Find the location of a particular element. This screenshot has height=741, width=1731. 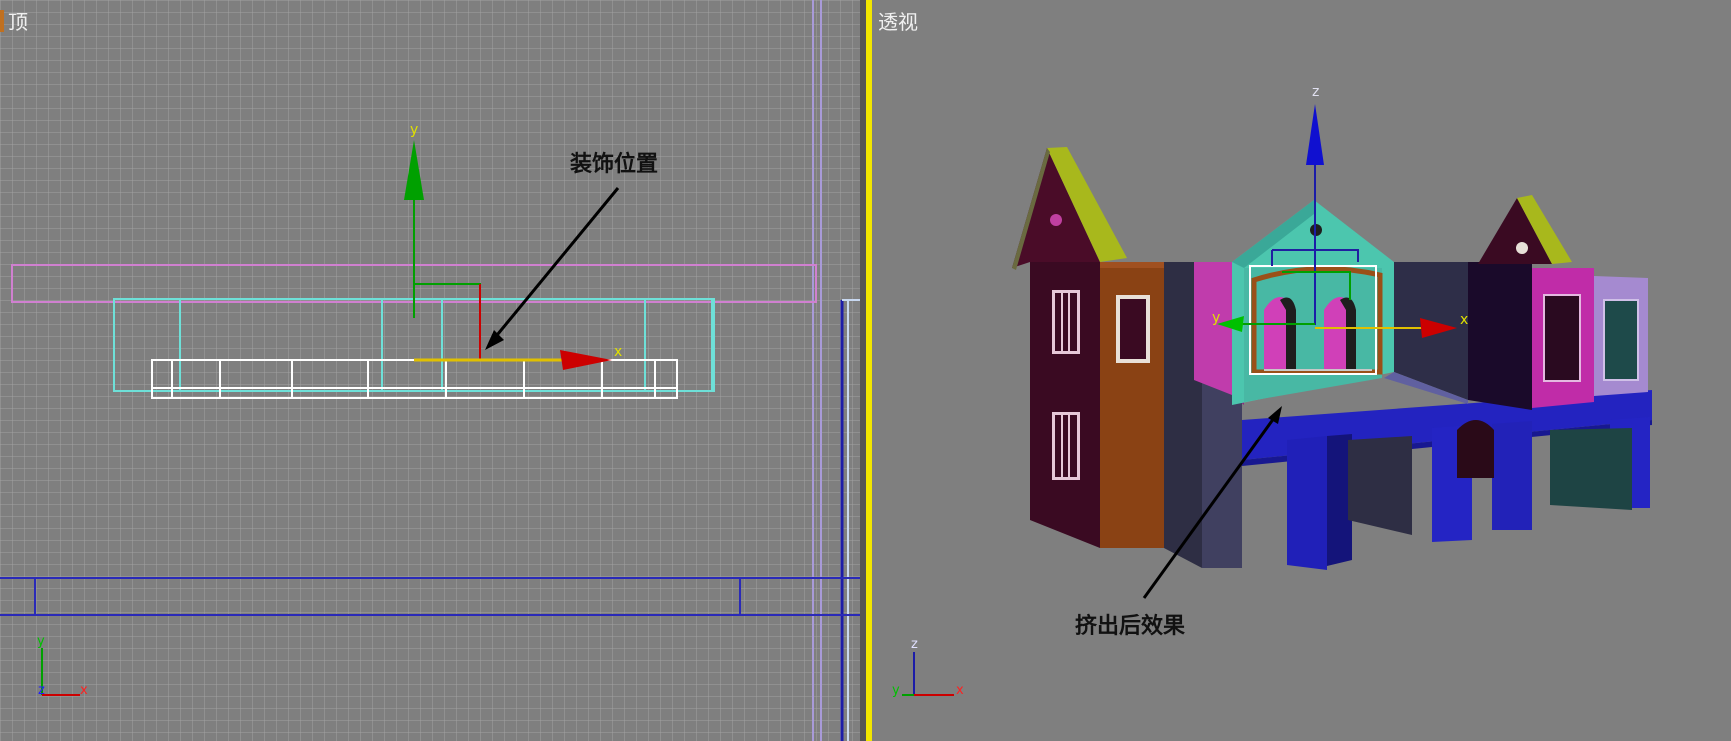

viewport-label-perspective: 透视 is located at coordinates (898, 20).